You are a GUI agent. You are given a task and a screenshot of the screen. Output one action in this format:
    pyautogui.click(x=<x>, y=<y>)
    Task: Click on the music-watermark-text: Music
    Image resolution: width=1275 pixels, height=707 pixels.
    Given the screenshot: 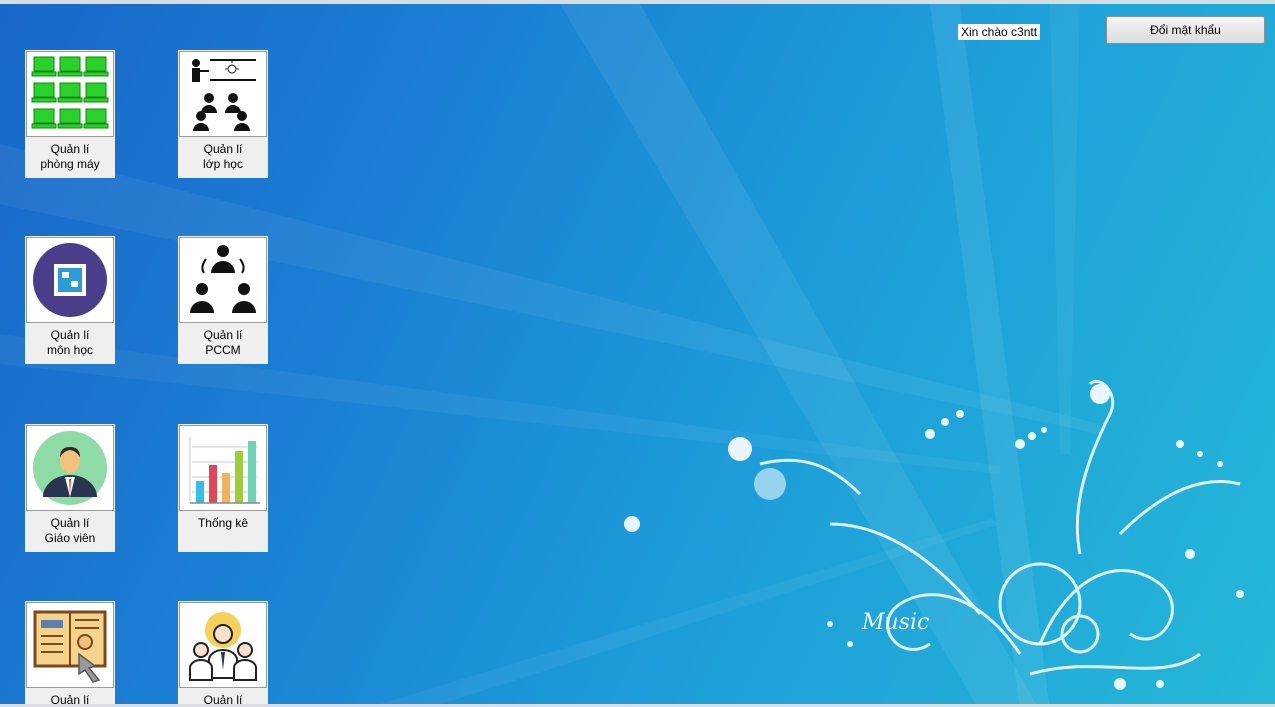 What is the action you would take?
    pyautogui.click(x=895, y=622)
    